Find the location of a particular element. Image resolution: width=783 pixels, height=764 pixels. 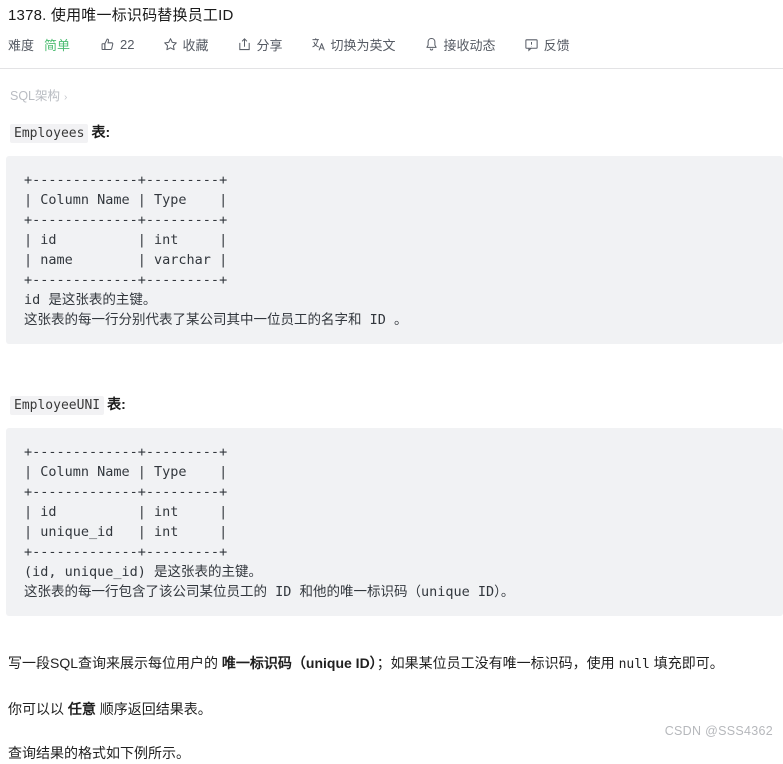

difficulty-label: 难度 is located at coordinates (21, 45).